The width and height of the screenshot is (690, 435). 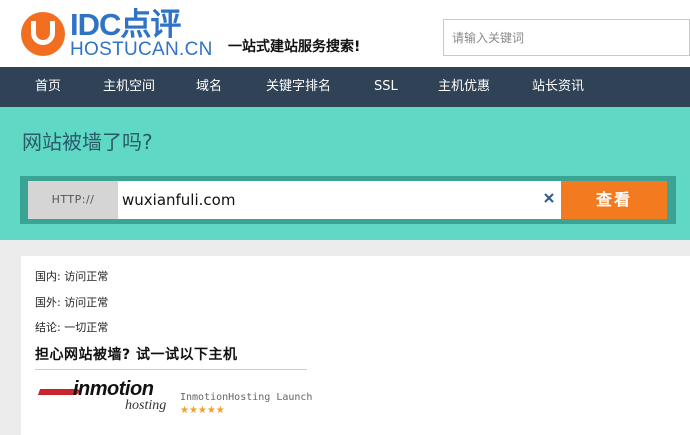 What do you see at coordinates (72, 276) in the screenshot?
I see `result-domestic: 国内: 访问正常` at bounding box center [72, 276].